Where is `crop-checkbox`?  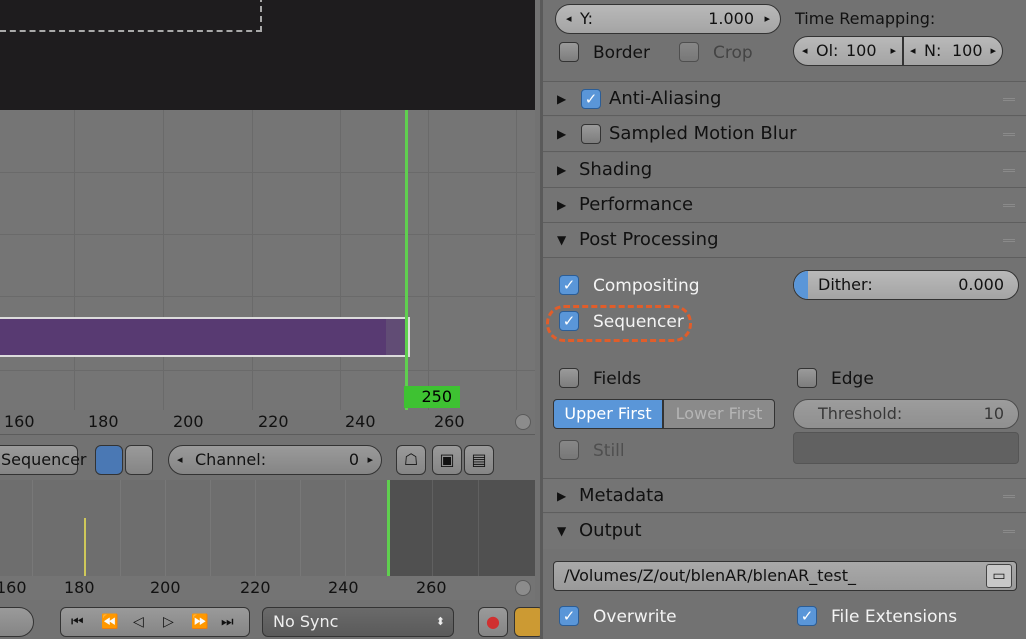 crop-checkbox is located at coordinates (689, 52).